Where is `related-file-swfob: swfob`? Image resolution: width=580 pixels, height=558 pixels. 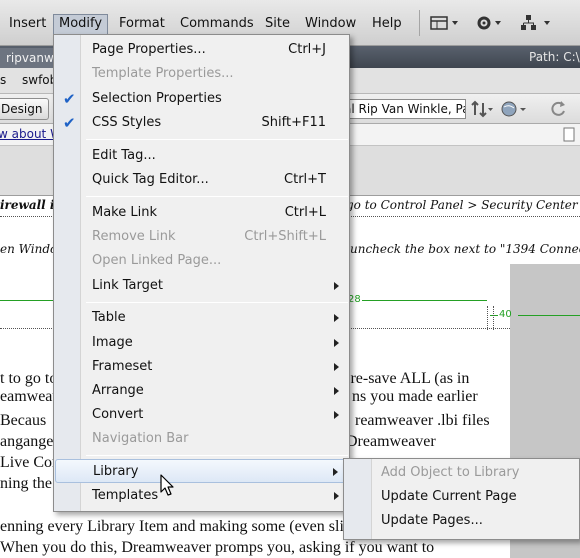 related-file-swfob: swfob is located at coordinates (39, 80).